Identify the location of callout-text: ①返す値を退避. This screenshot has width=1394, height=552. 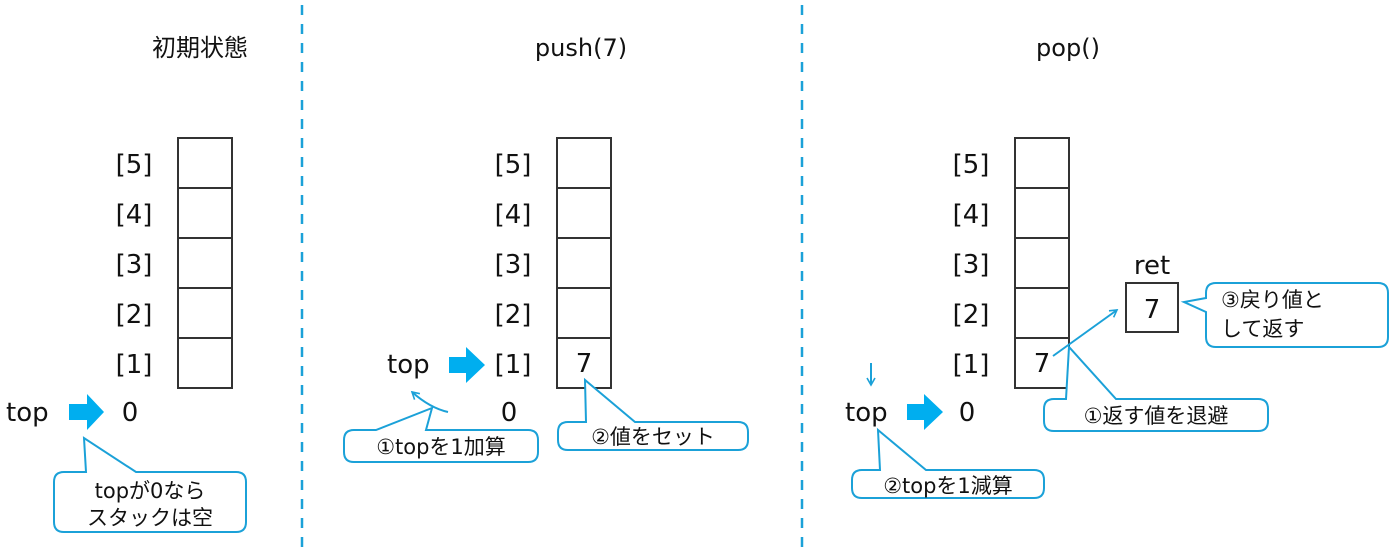
(1156, 416).